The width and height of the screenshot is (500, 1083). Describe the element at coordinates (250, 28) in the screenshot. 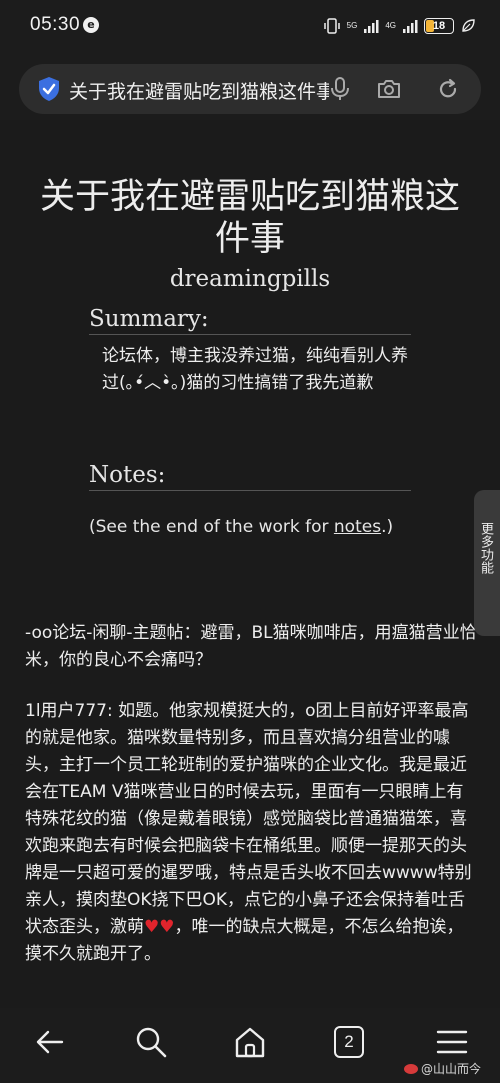

I see `status-bar: 05:30 e 5G 4G 18` at that location.